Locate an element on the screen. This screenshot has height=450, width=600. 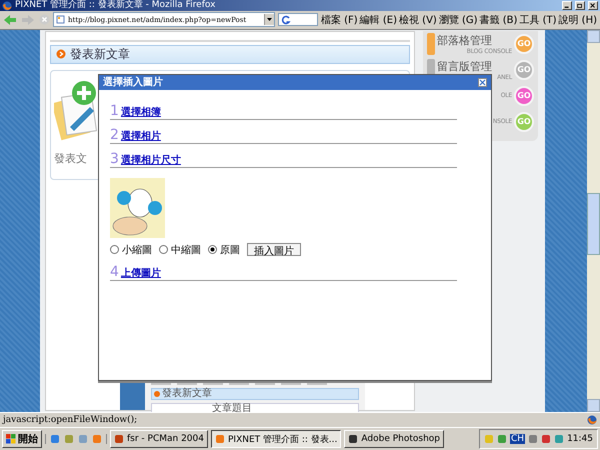
menu-item: 瀏覽 (G) is located at coordinates (458, 19).